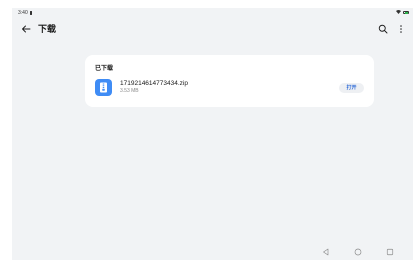  Describe the element at coordinates (104, 69) in the screenshot. I see `section-title: 已下载` at that location.